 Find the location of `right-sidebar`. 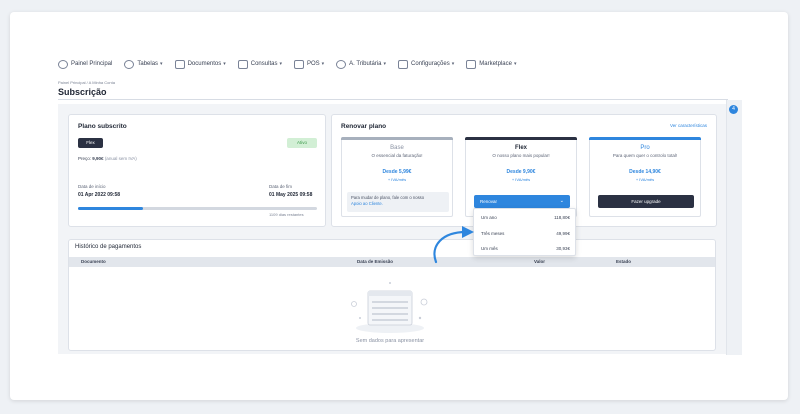

right-sidebar is located at coordinates (734, 227).